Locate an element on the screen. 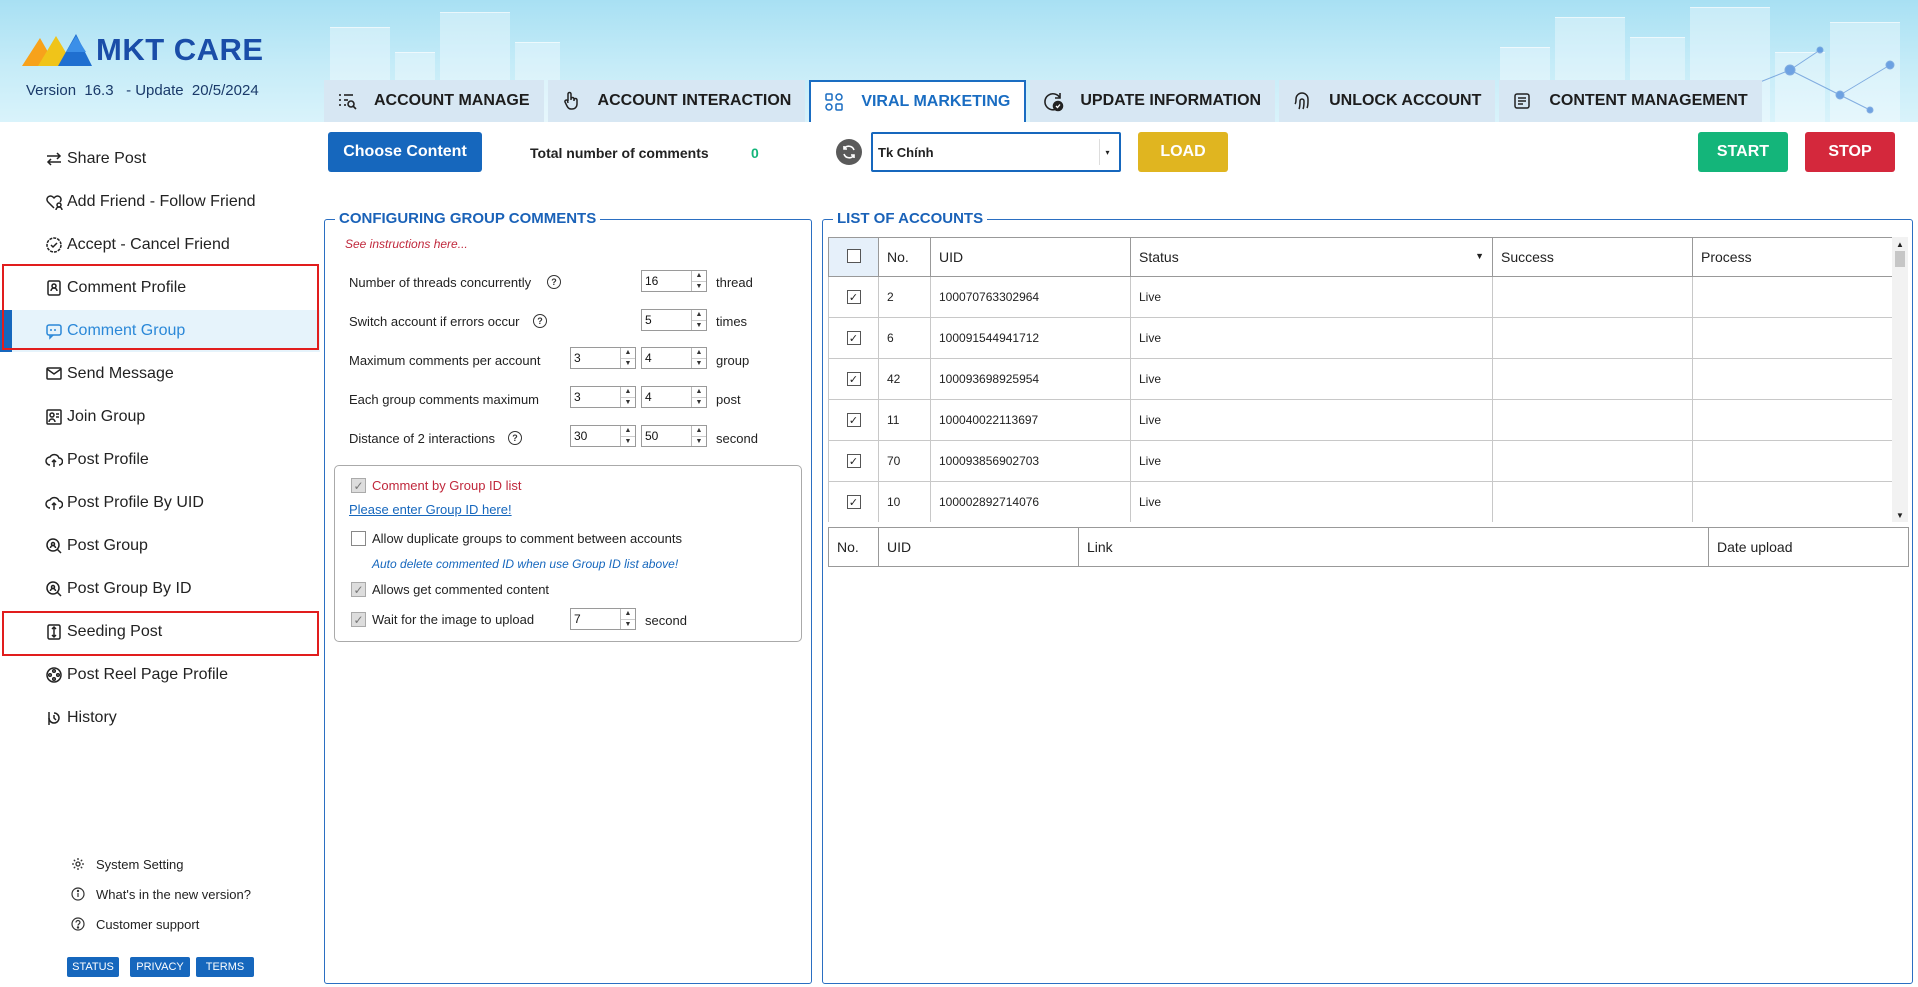 The height and width of the screenshot is (987, 1918). group-comments-min-stepper: 3 ▲ ▼ is located at coordinates (603, 397).